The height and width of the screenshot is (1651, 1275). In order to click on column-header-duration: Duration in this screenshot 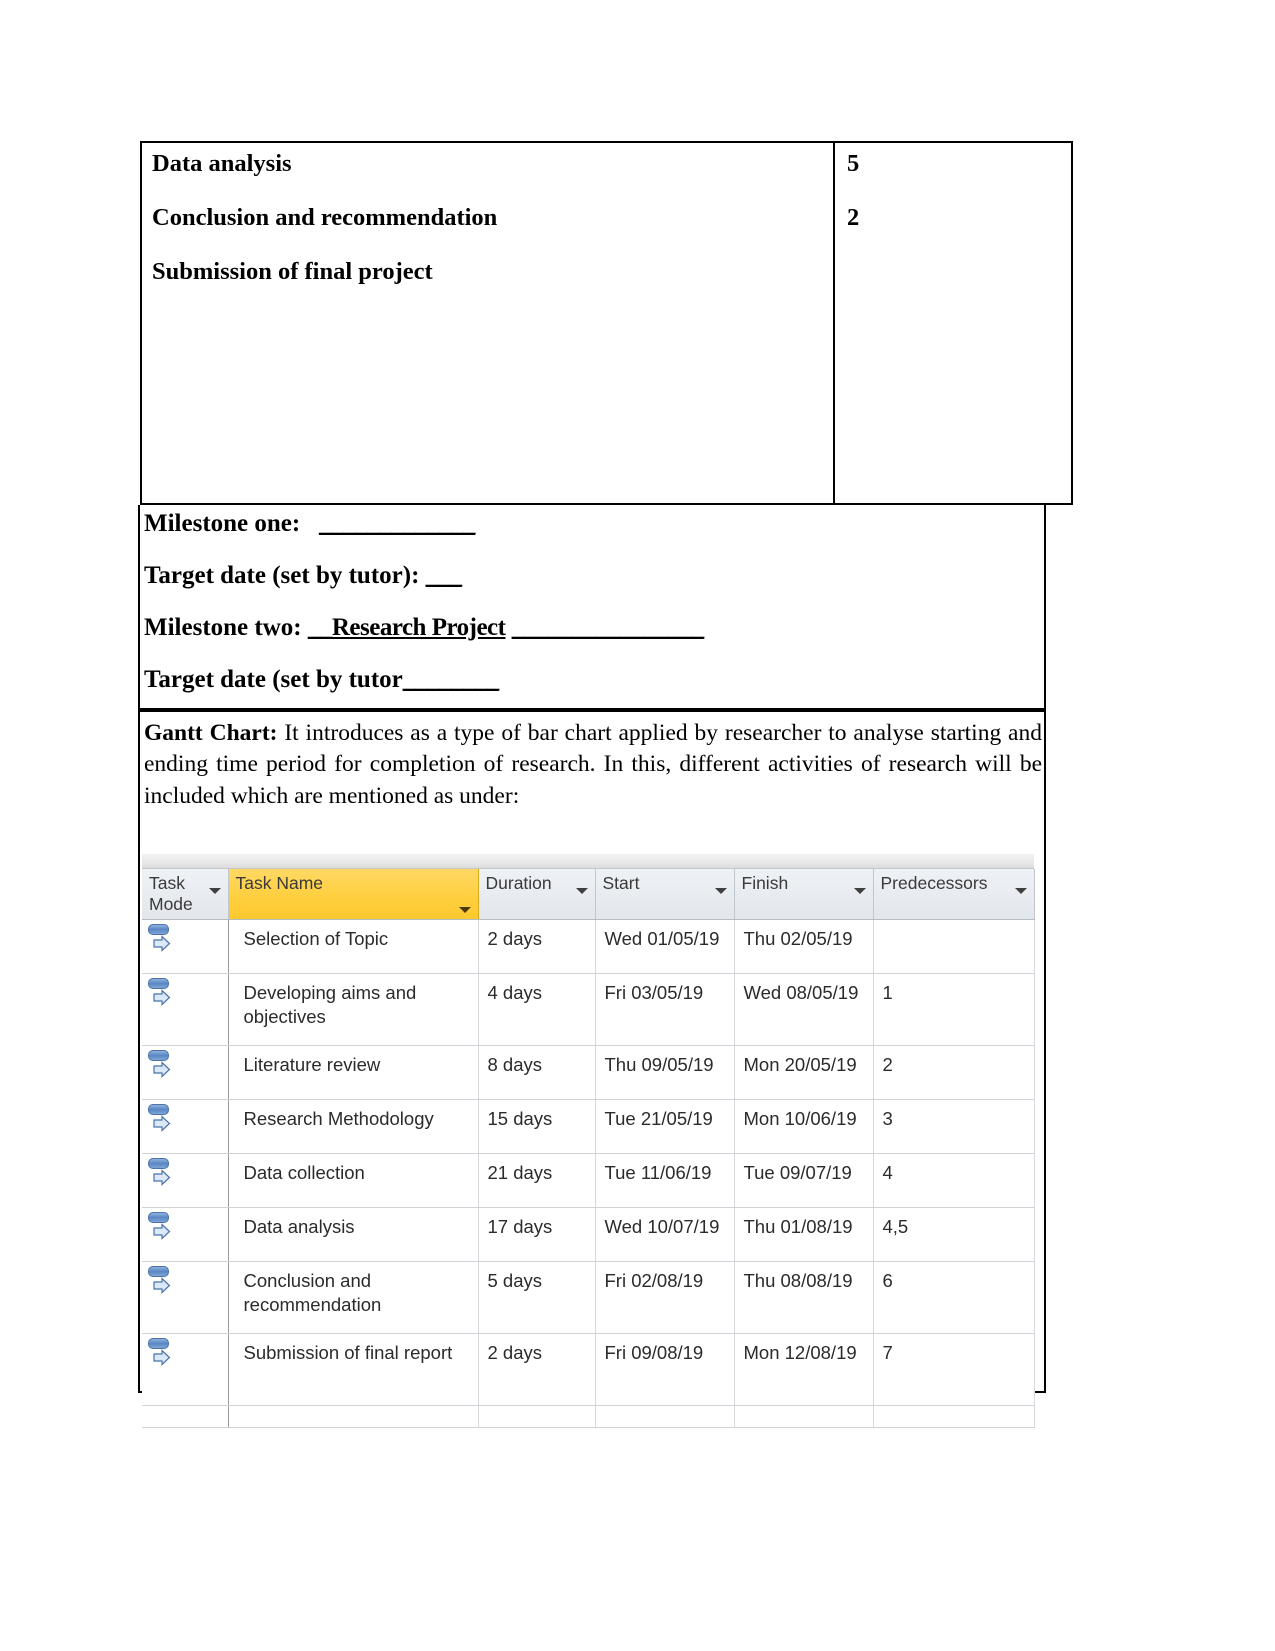, I will do `click(537, 894)`.